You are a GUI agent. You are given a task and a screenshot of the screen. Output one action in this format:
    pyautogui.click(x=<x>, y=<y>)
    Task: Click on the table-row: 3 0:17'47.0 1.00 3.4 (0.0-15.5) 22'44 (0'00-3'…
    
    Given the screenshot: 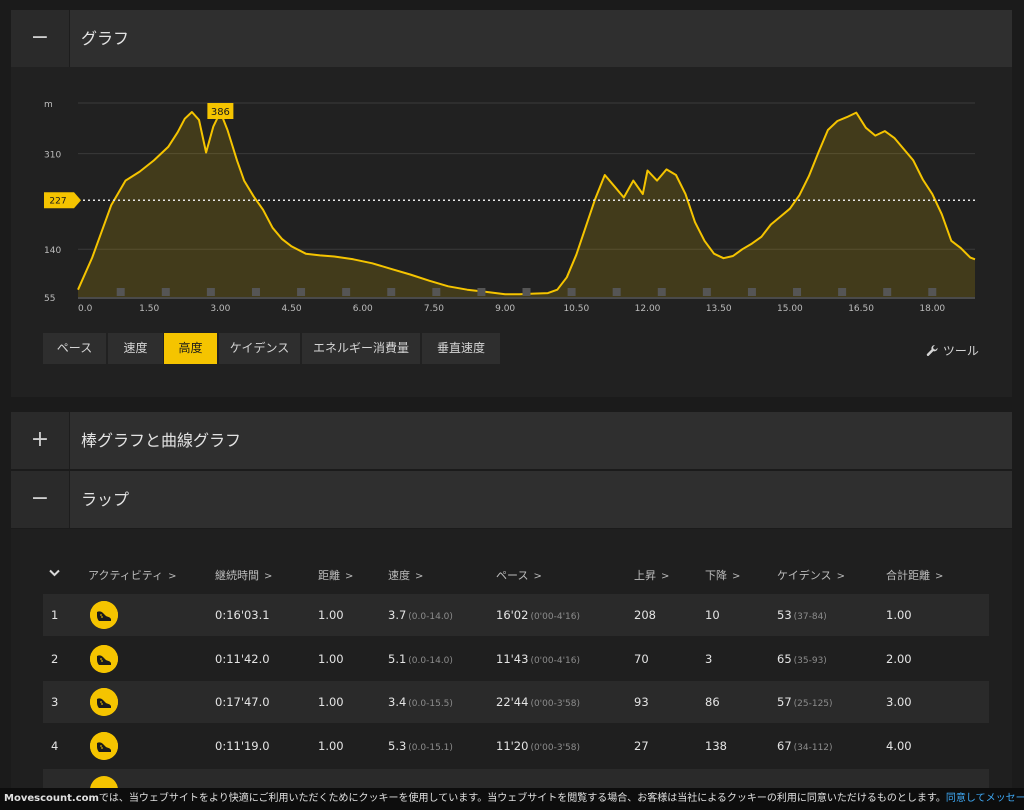 What is the action you would take?
    pyautogui.click(x=516, y=702)
    